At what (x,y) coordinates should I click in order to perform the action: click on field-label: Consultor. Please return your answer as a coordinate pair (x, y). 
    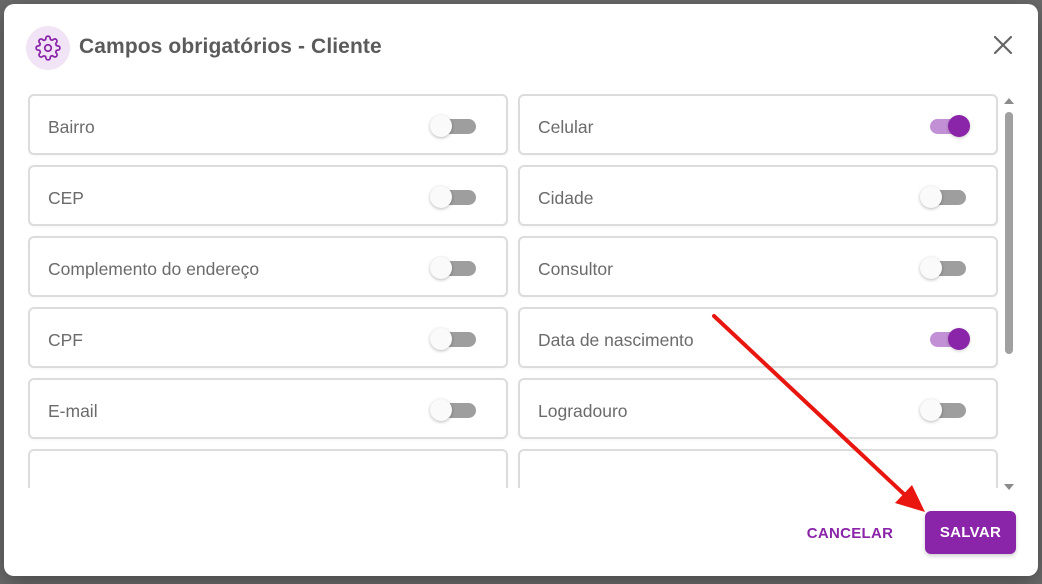
    Looking at the image, I should click on (575, 269).